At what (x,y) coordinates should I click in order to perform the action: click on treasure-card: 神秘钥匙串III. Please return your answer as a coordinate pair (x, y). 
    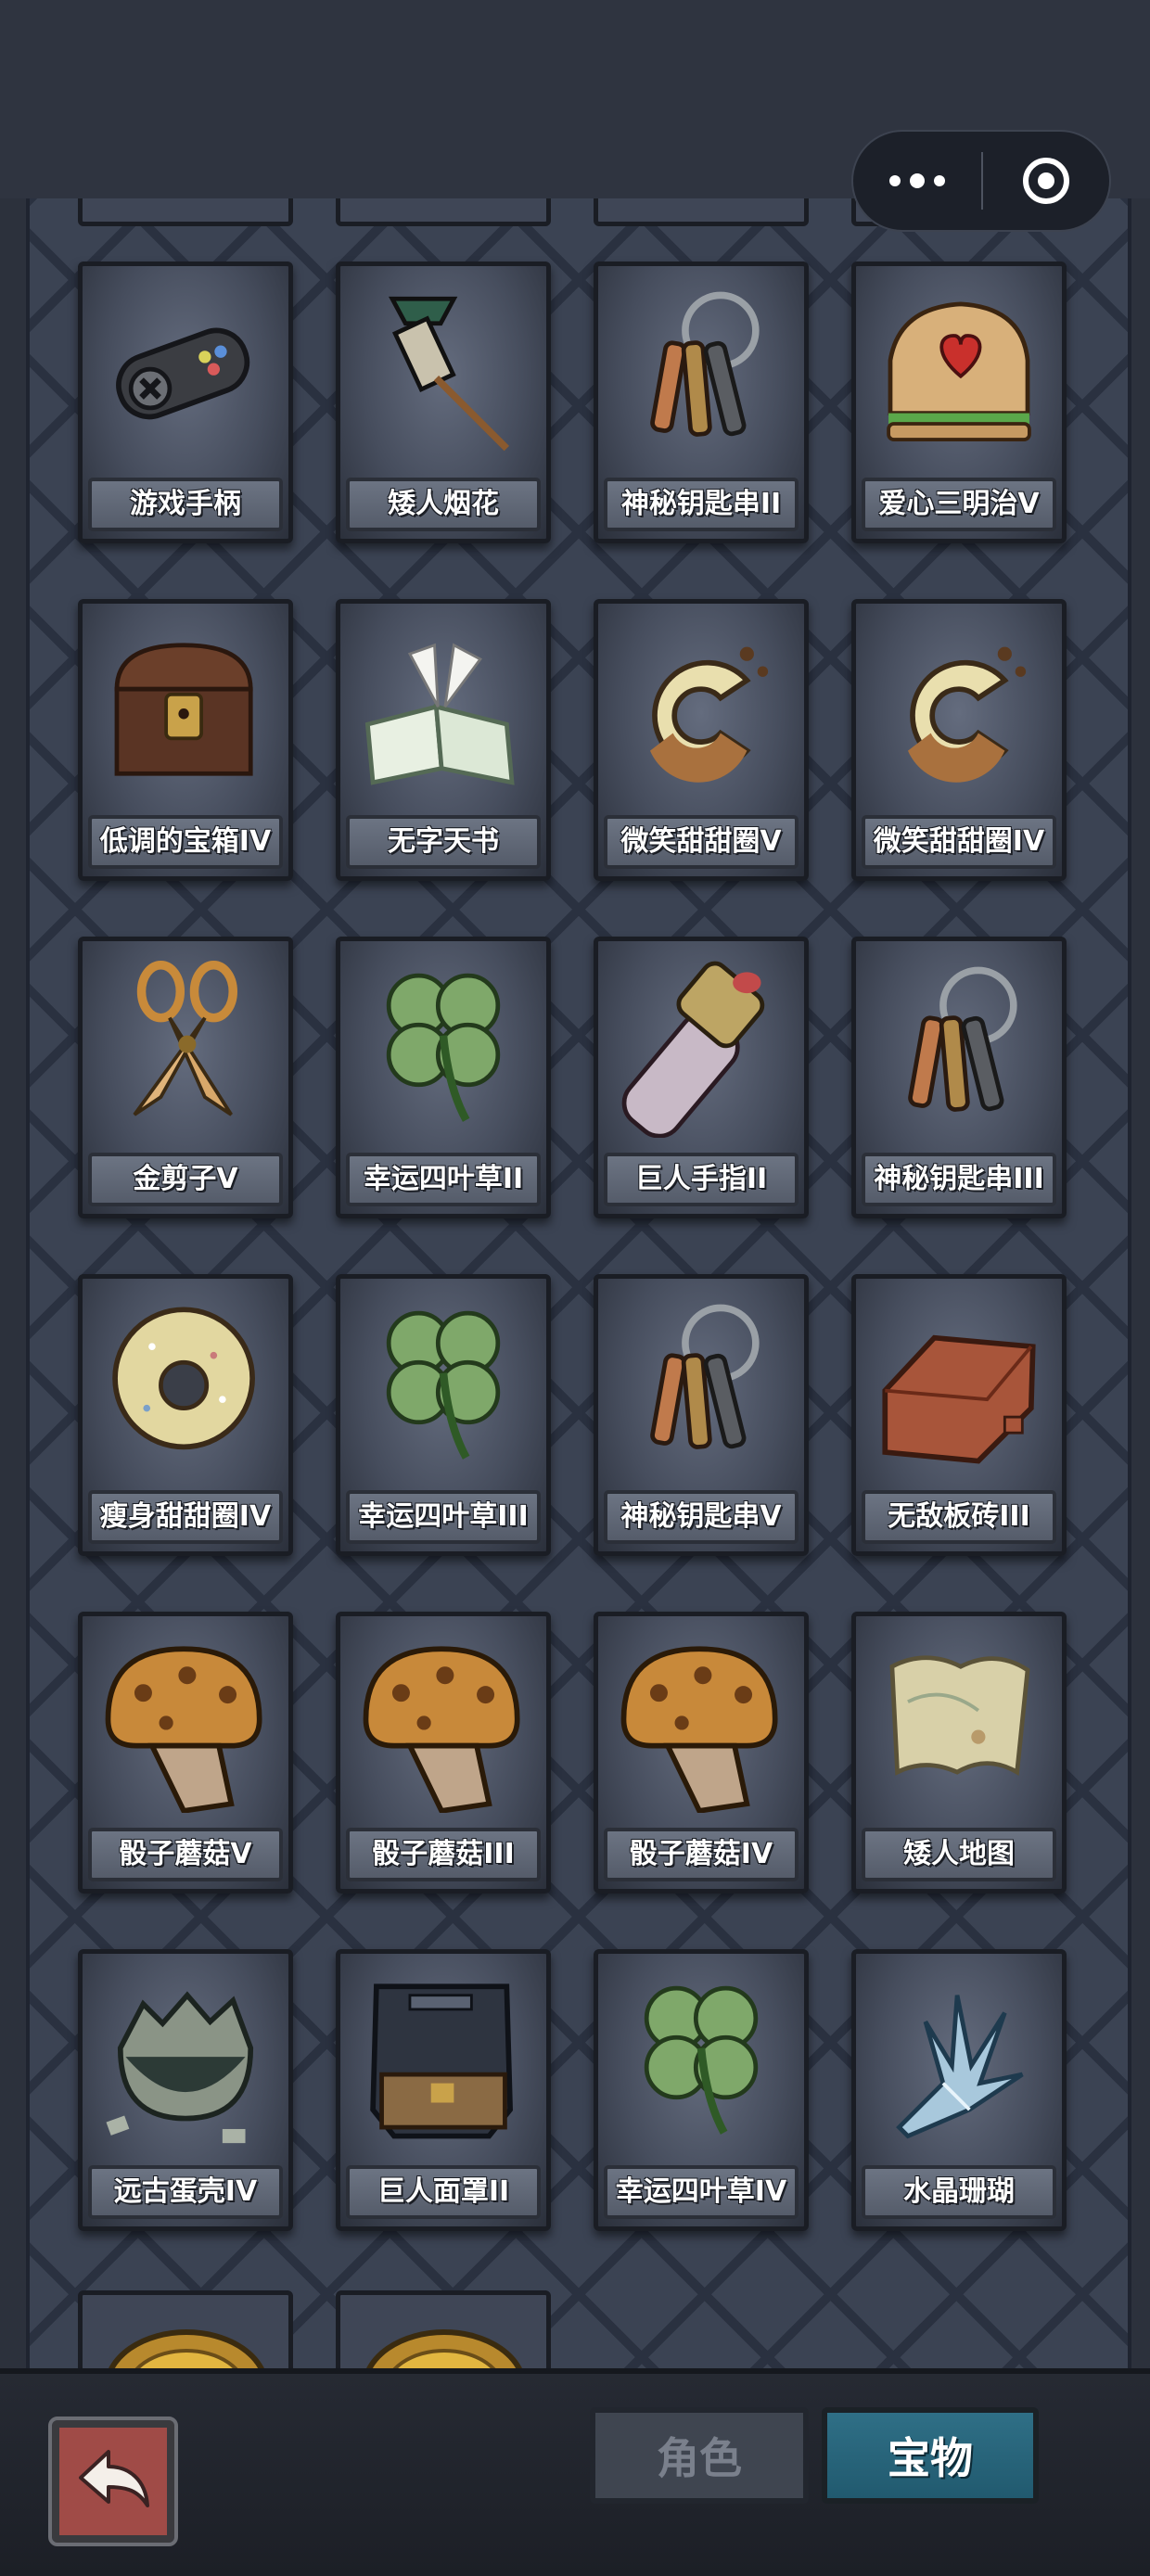
    Looking at the image, I should click on (959, 1077).